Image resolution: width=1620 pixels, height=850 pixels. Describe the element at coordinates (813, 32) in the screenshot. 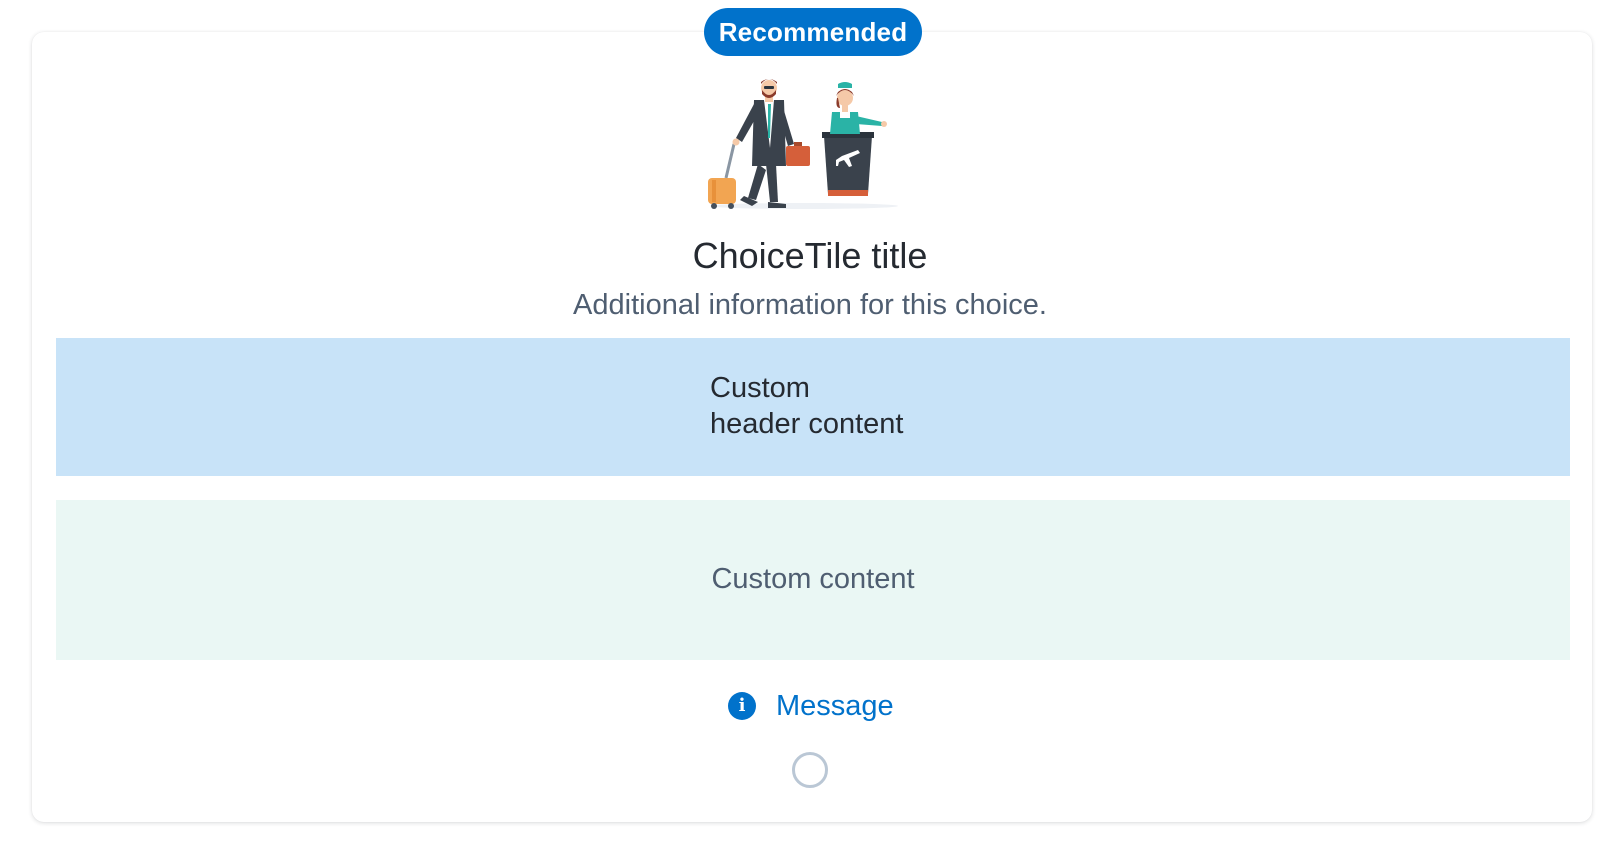

I see `recommended-badge: Recommended` at that location.